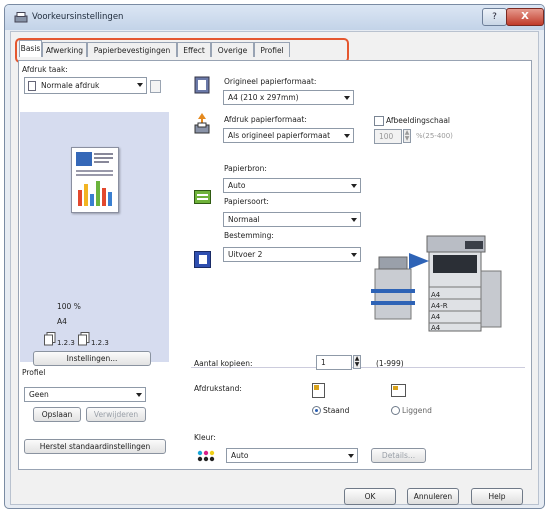 This screenshot has width=551, height=514. What do you see at coordinates (50, 339) in the screenshot?
I see `collate-icon` at bounding box center [50, 339].